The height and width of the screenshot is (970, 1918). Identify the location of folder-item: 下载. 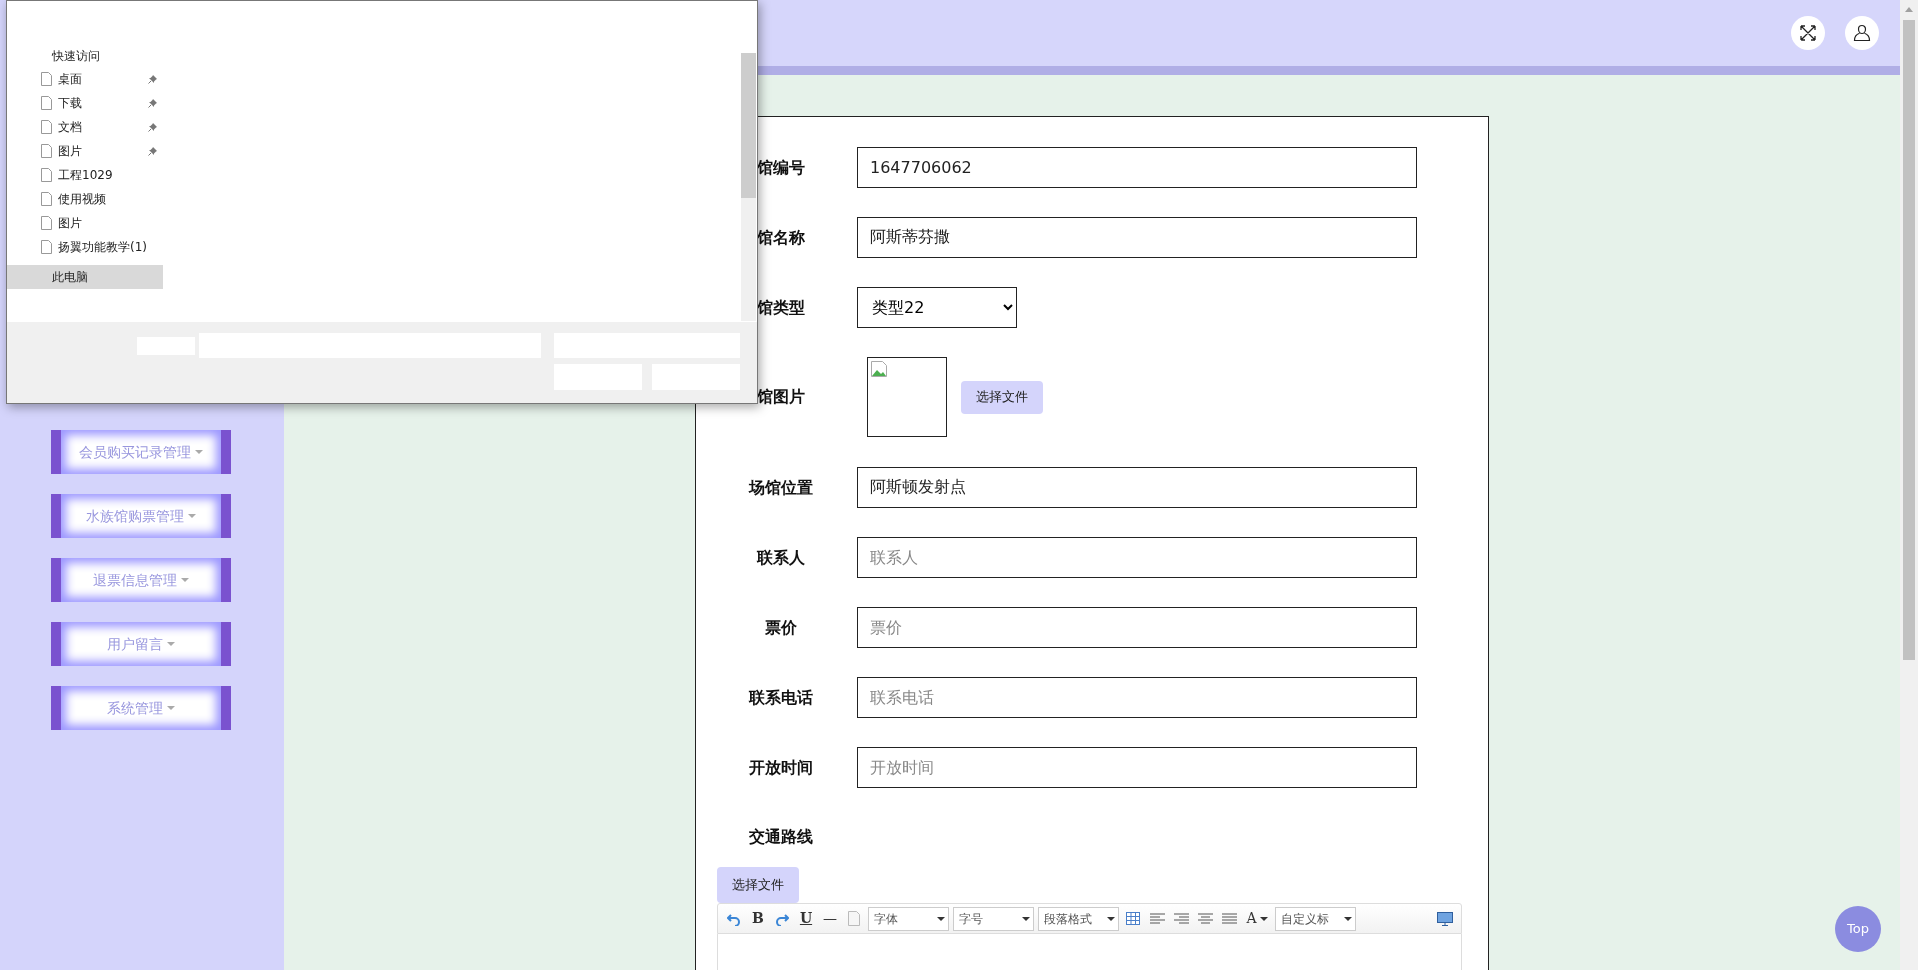
(85, 103).